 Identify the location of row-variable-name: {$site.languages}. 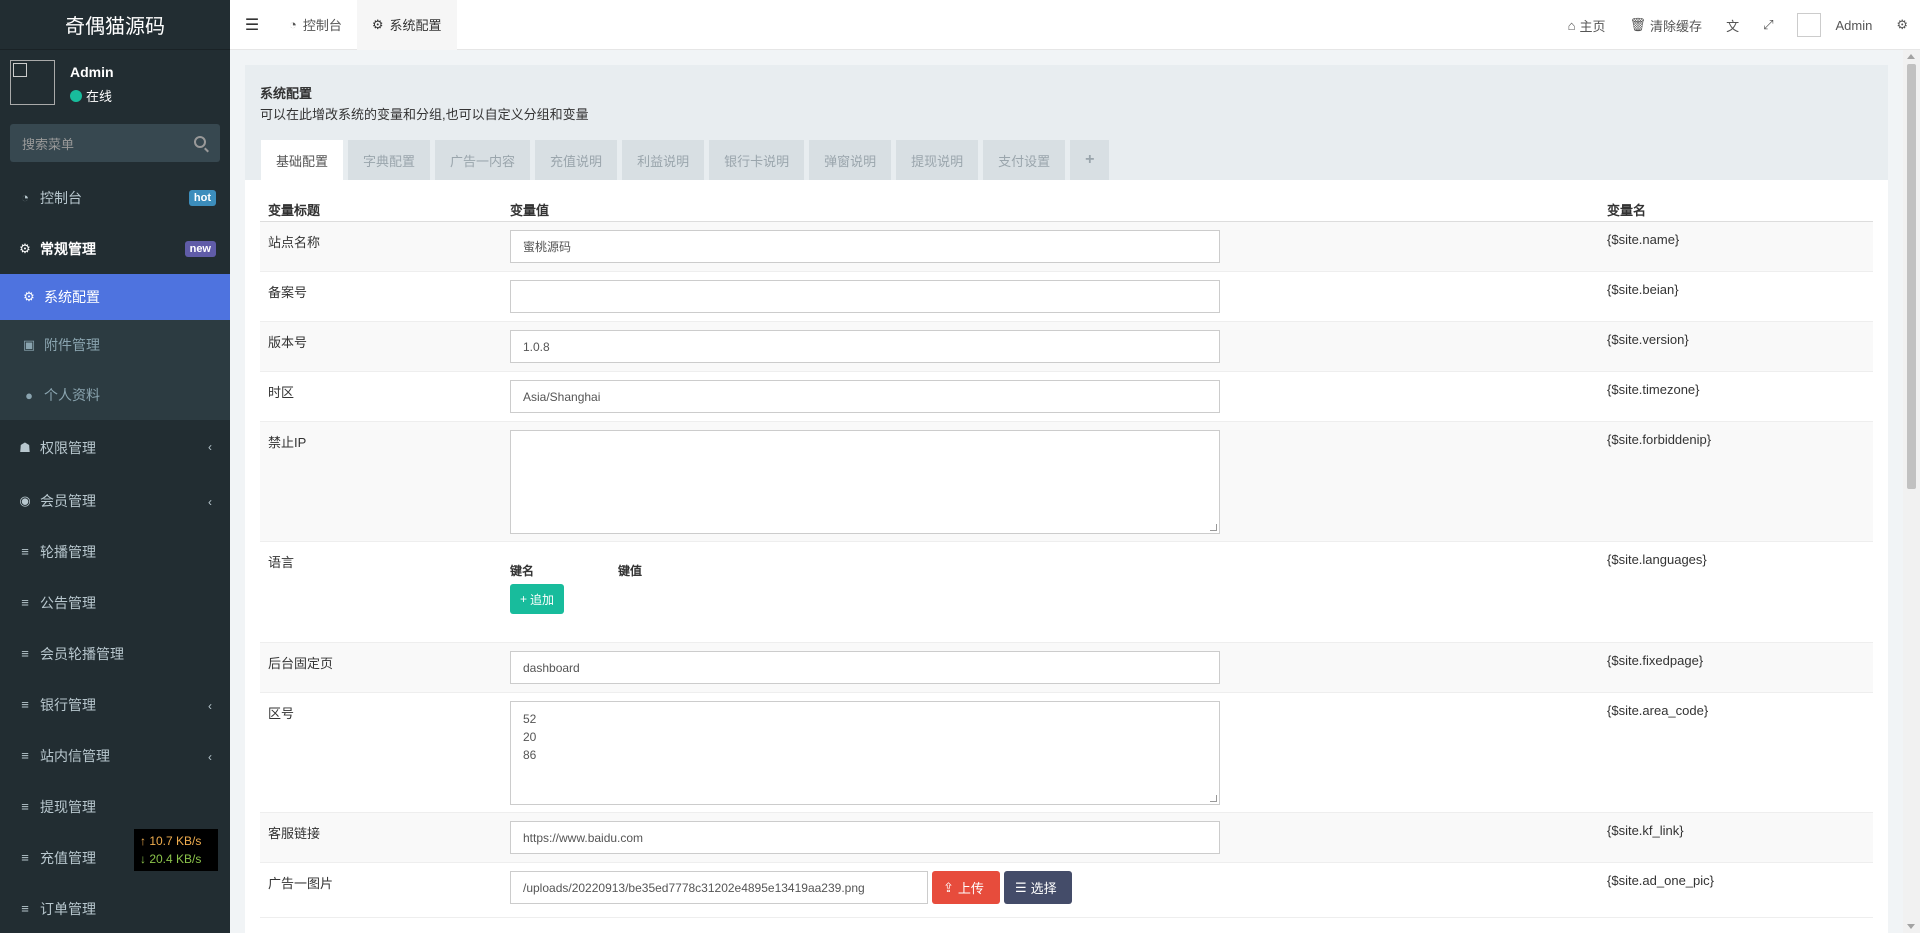
(1657, 559).